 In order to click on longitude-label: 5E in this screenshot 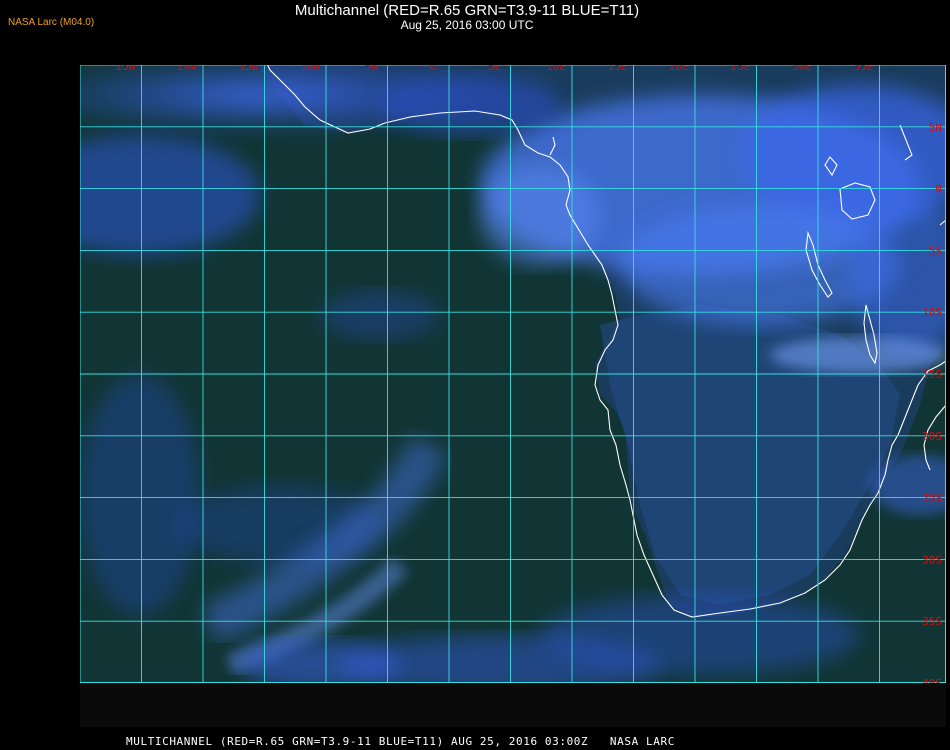, I will do `click(494, 69)`.